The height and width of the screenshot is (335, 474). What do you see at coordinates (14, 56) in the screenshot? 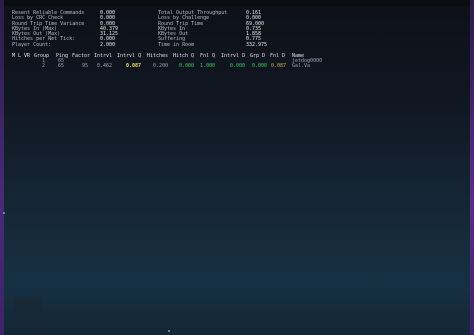
I see `col-header-m: M` at bounding box center [14, 56].